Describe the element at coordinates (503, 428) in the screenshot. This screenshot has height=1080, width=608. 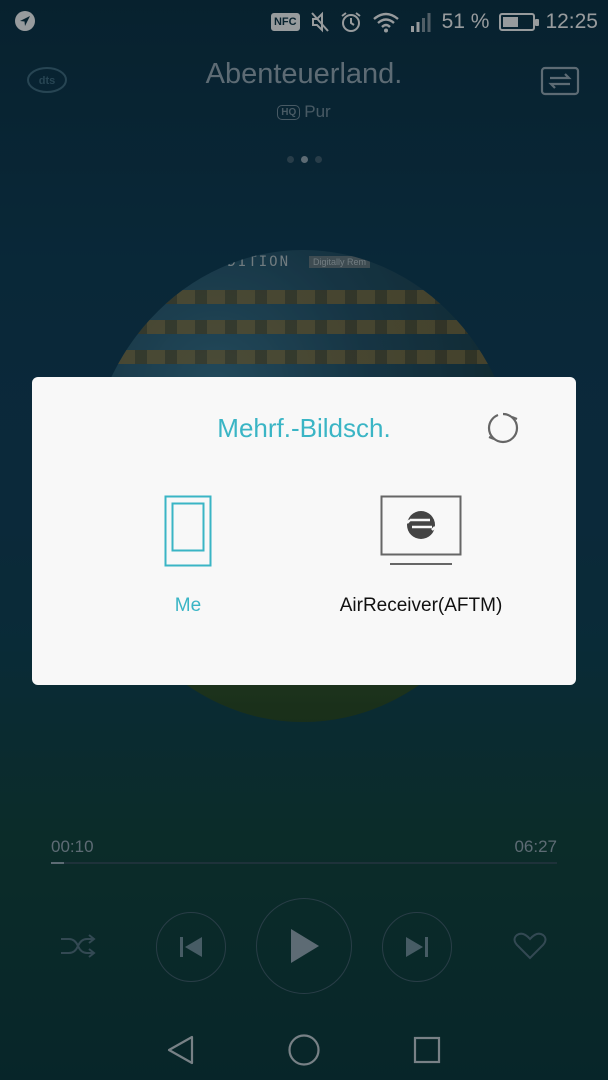
I see `refresh-icon` at that location.